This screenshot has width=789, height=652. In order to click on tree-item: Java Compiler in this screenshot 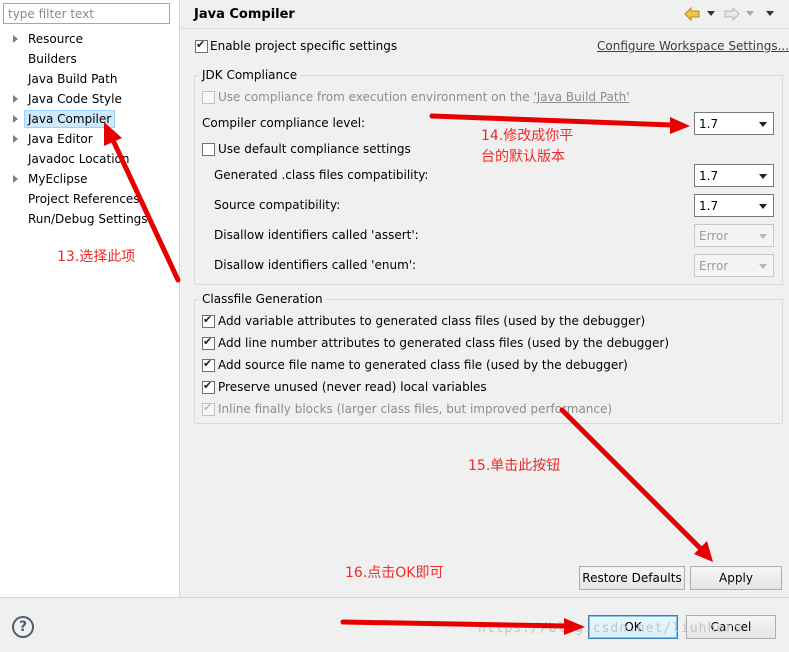, I will do `click(89, 119)`.